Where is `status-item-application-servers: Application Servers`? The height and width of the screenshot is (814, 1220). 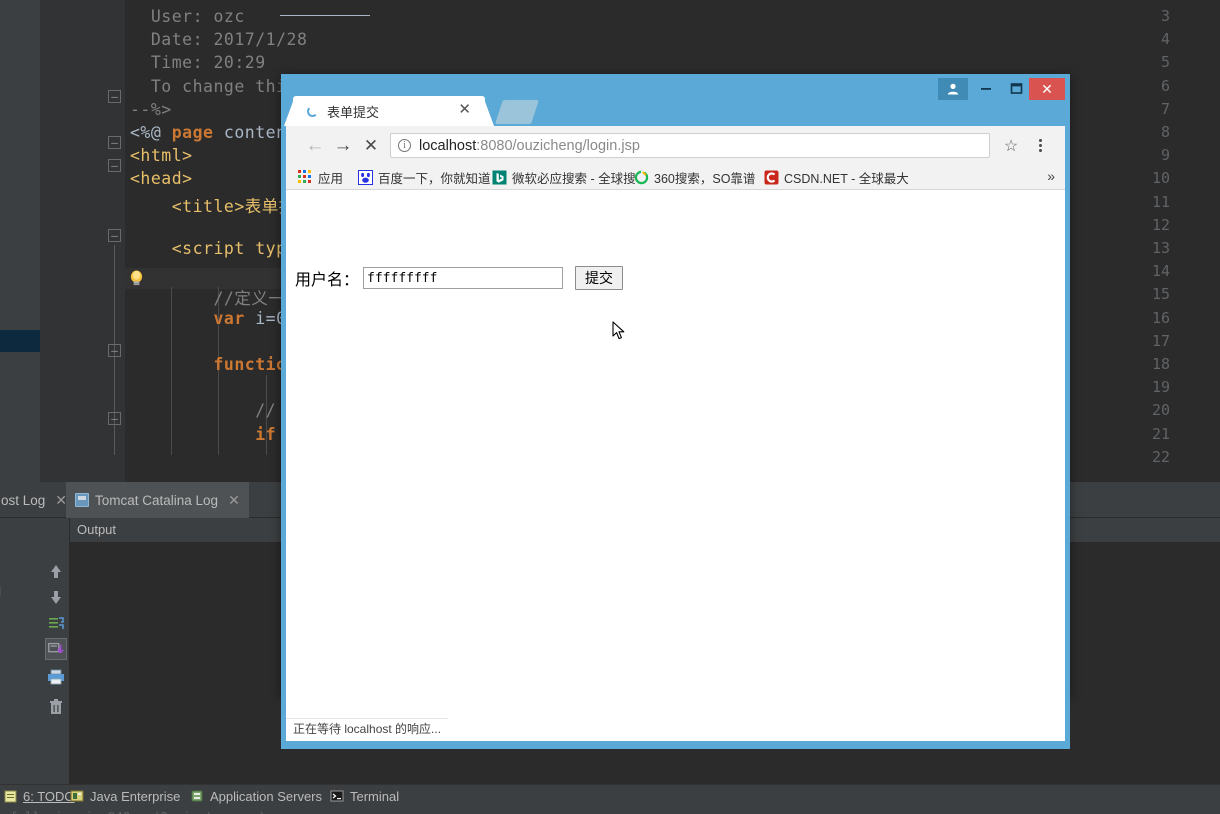 status-item-application-servers: Application Servers is located at coordinates (256, 796).